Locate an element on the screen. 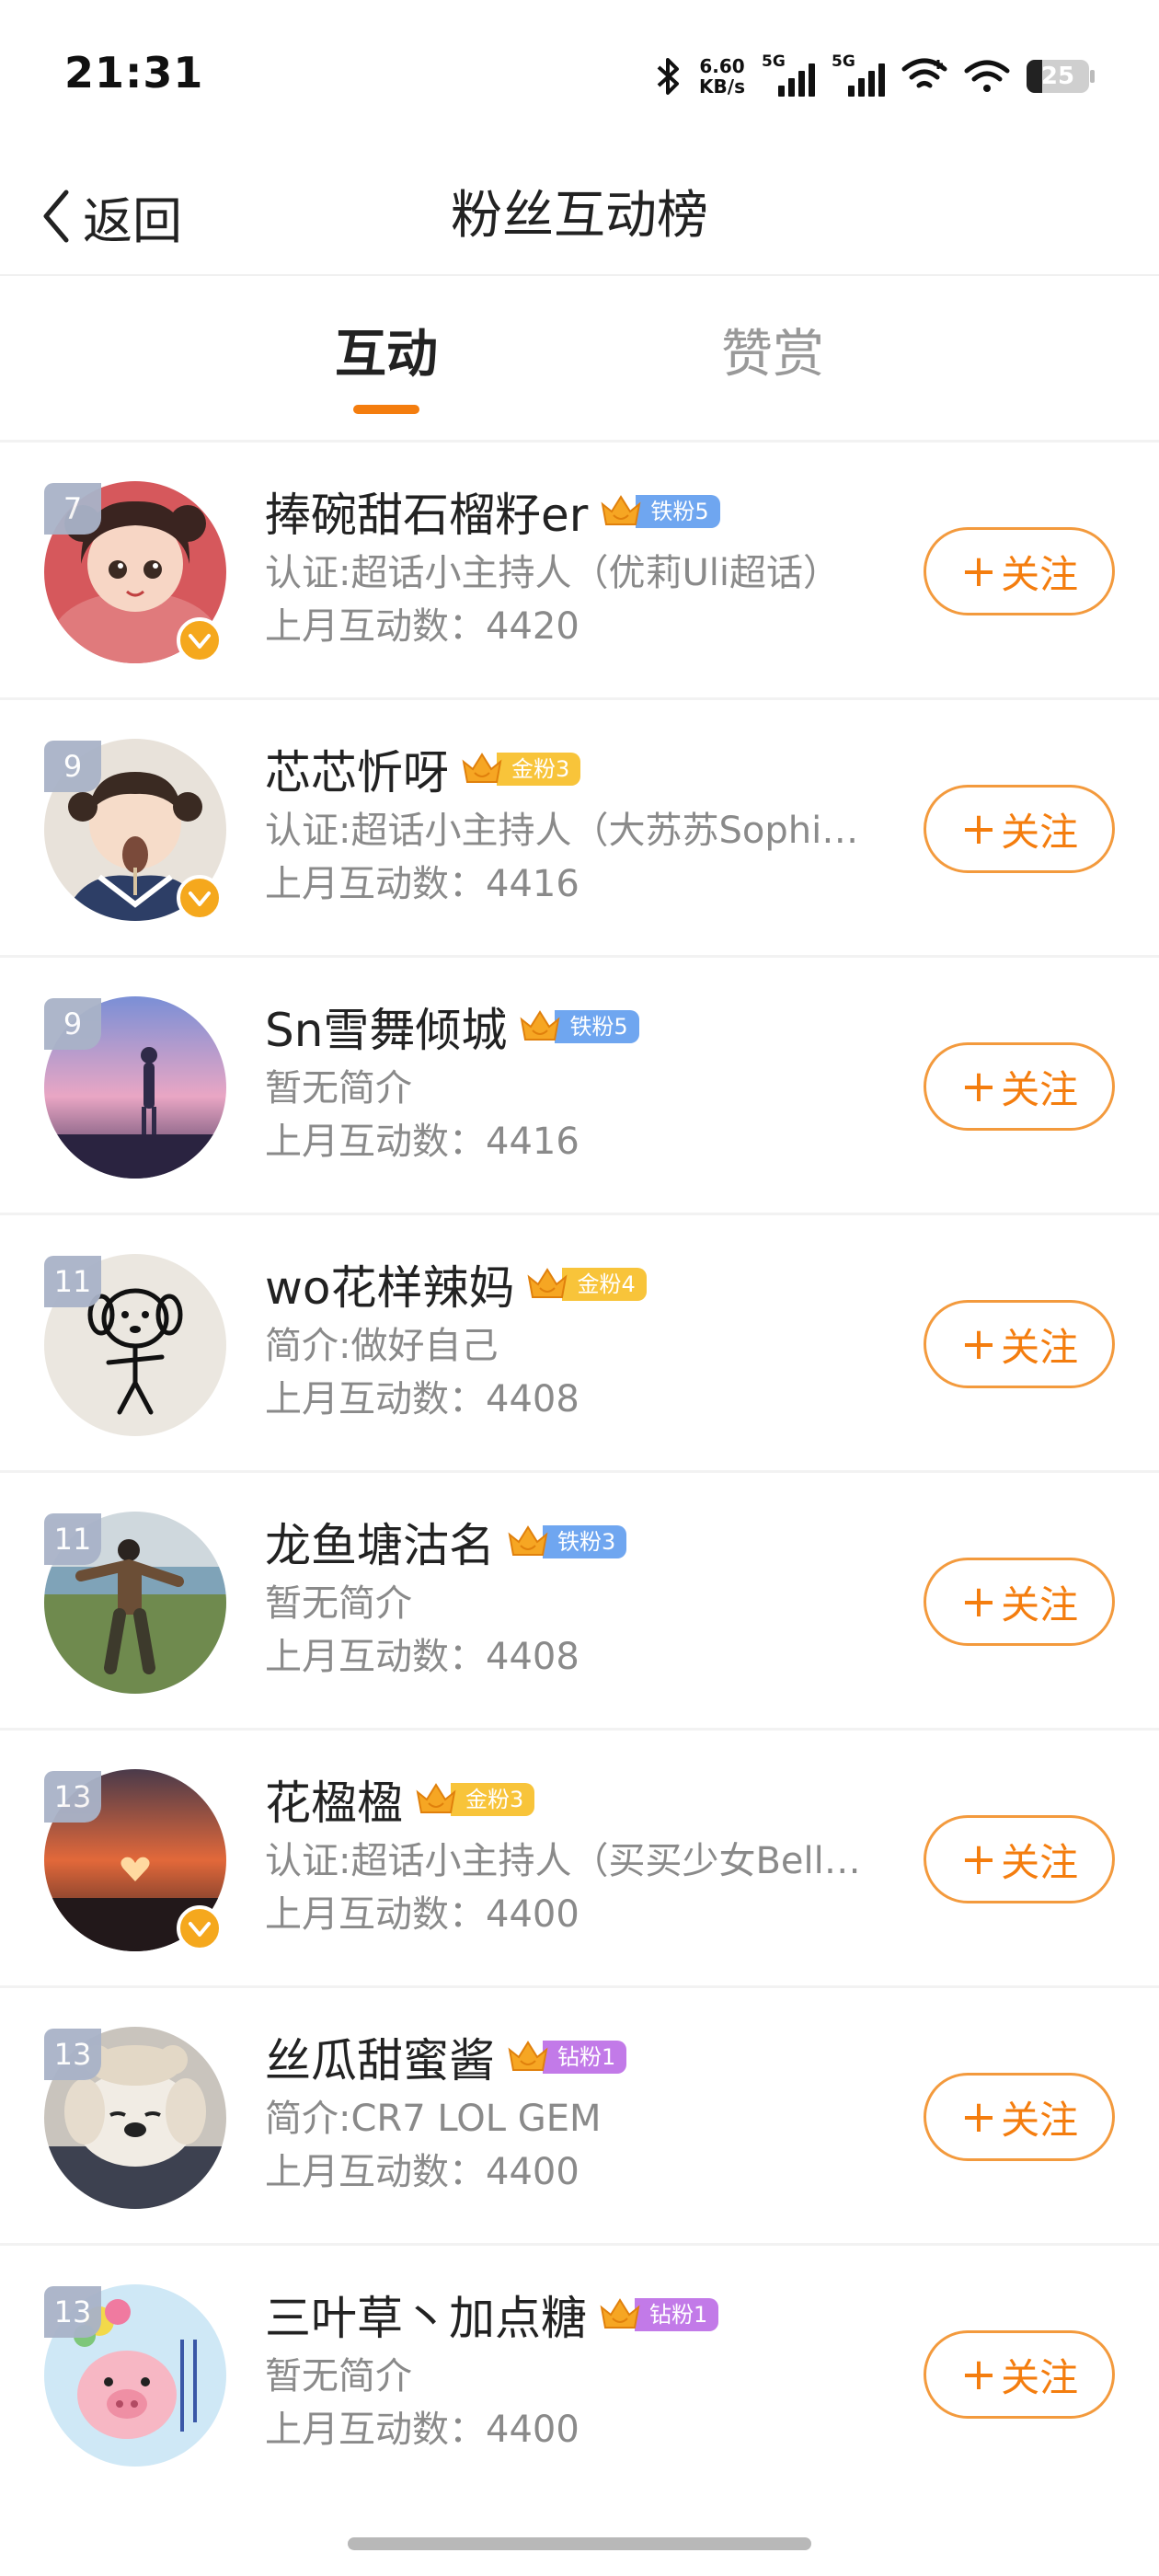 The image size is (1159, 2576). fan-name: wo花样辣妈 is located at coordinates (389, 1284).